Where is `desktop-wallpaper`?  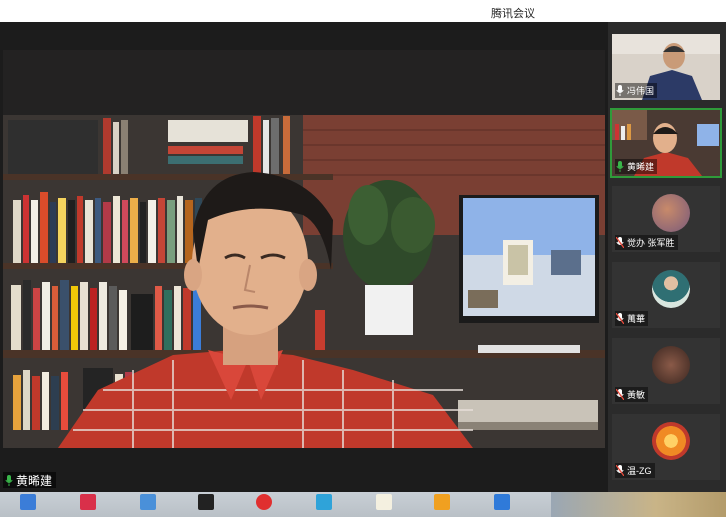
desktop-wallpaper is located at coordinates (638, 504).